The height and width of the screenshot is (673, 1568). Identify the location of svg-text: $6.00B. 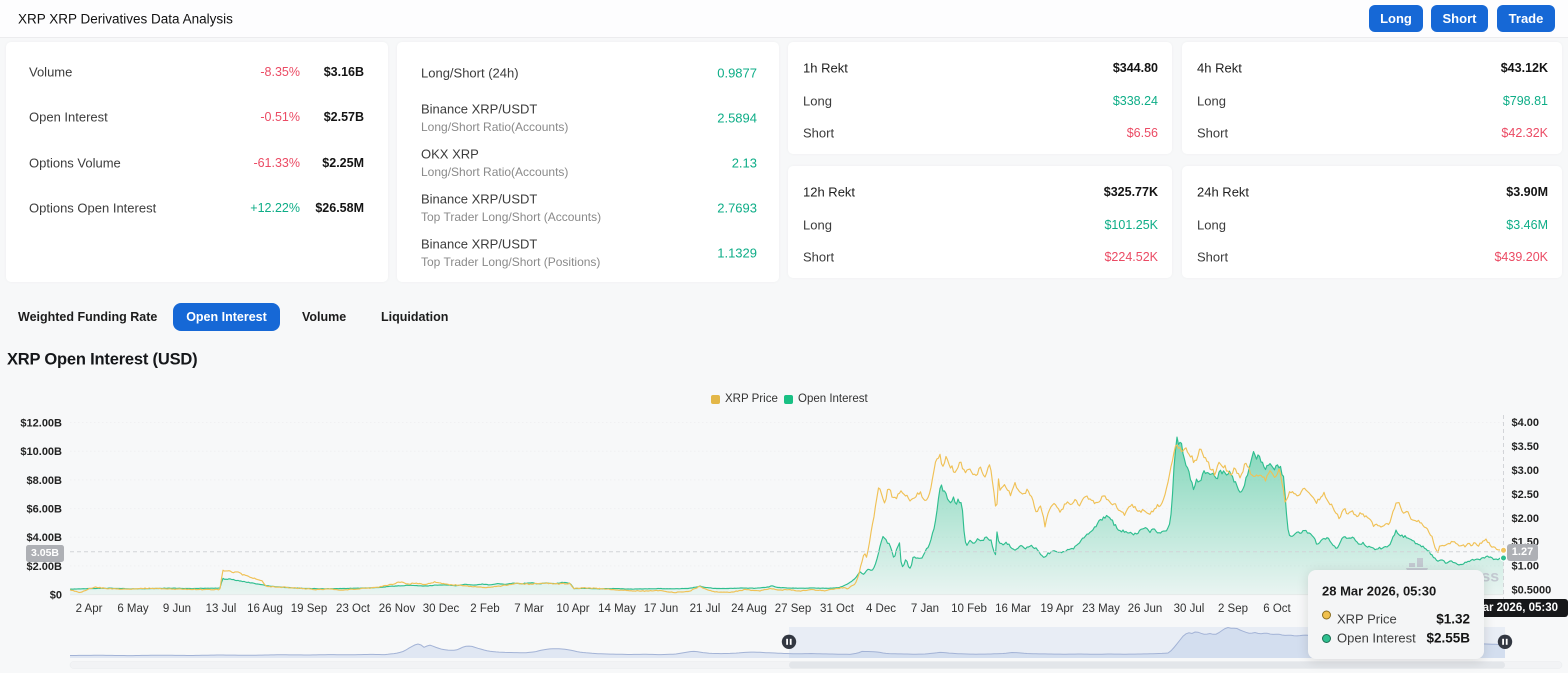
(45, 510).